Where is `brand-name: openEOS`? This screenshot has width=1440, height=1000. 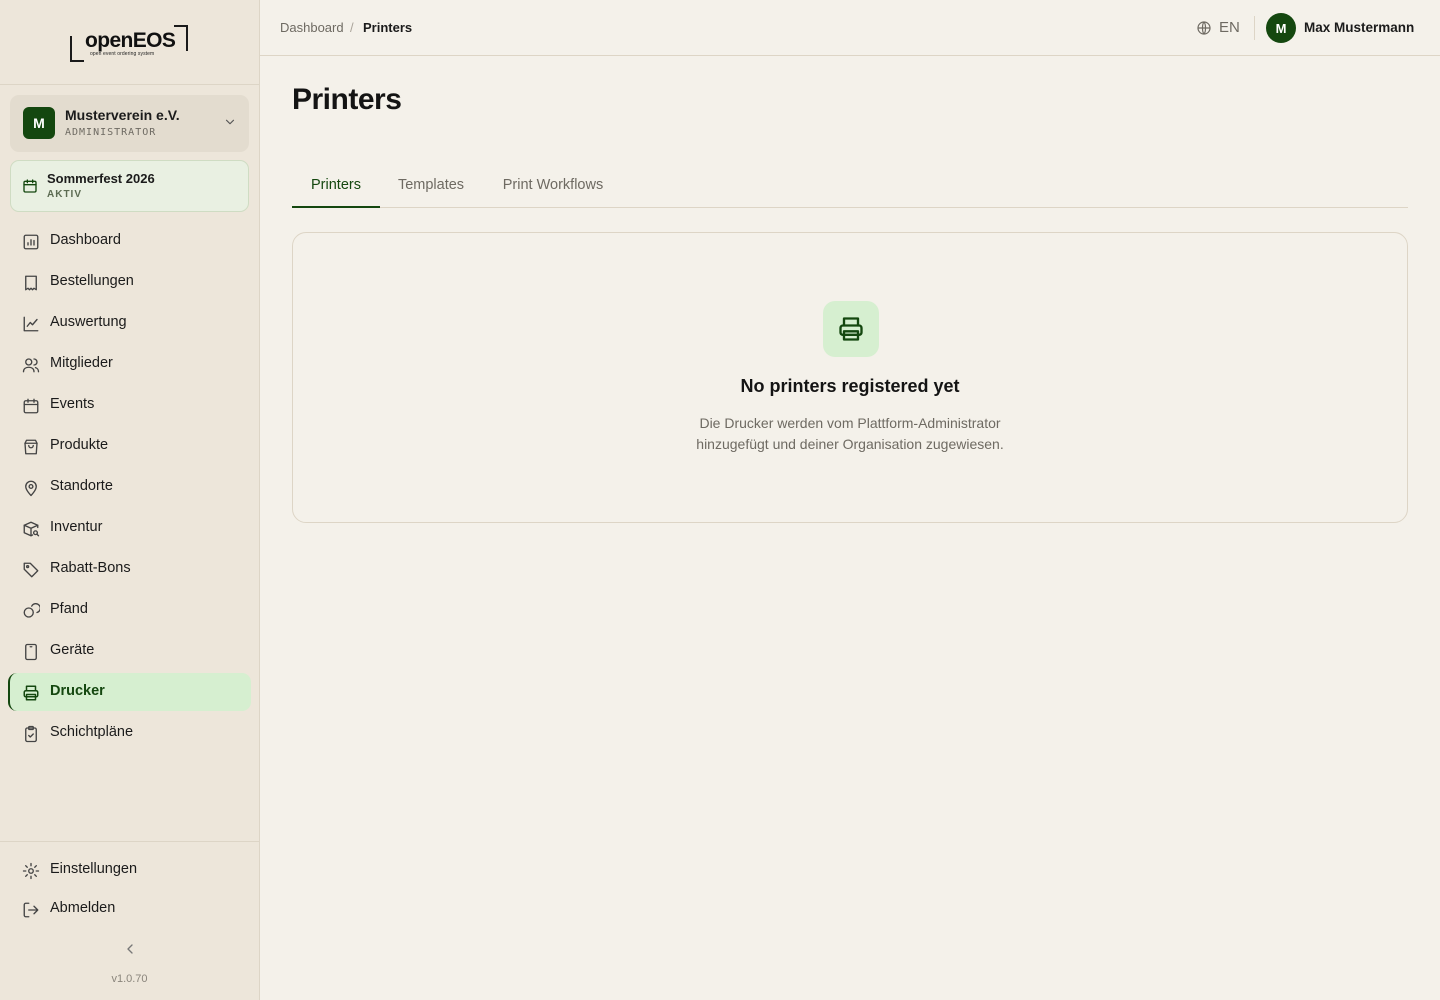
brand-name: openEOS is located at coordinates (130, 40).